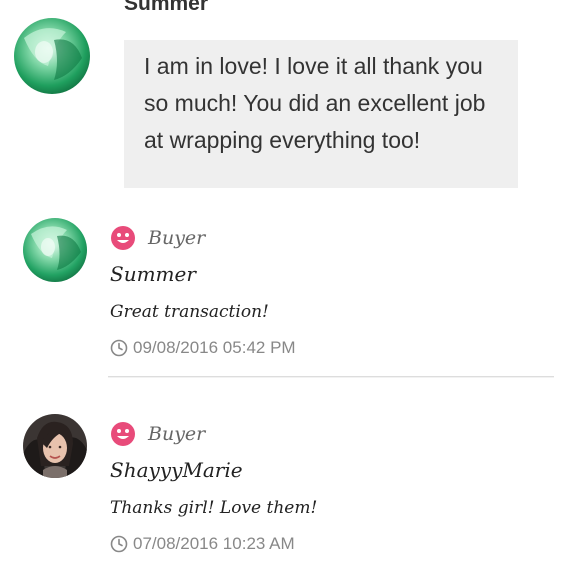  I want to click on feedback-comment: Great transaction!, so click(189, 312).